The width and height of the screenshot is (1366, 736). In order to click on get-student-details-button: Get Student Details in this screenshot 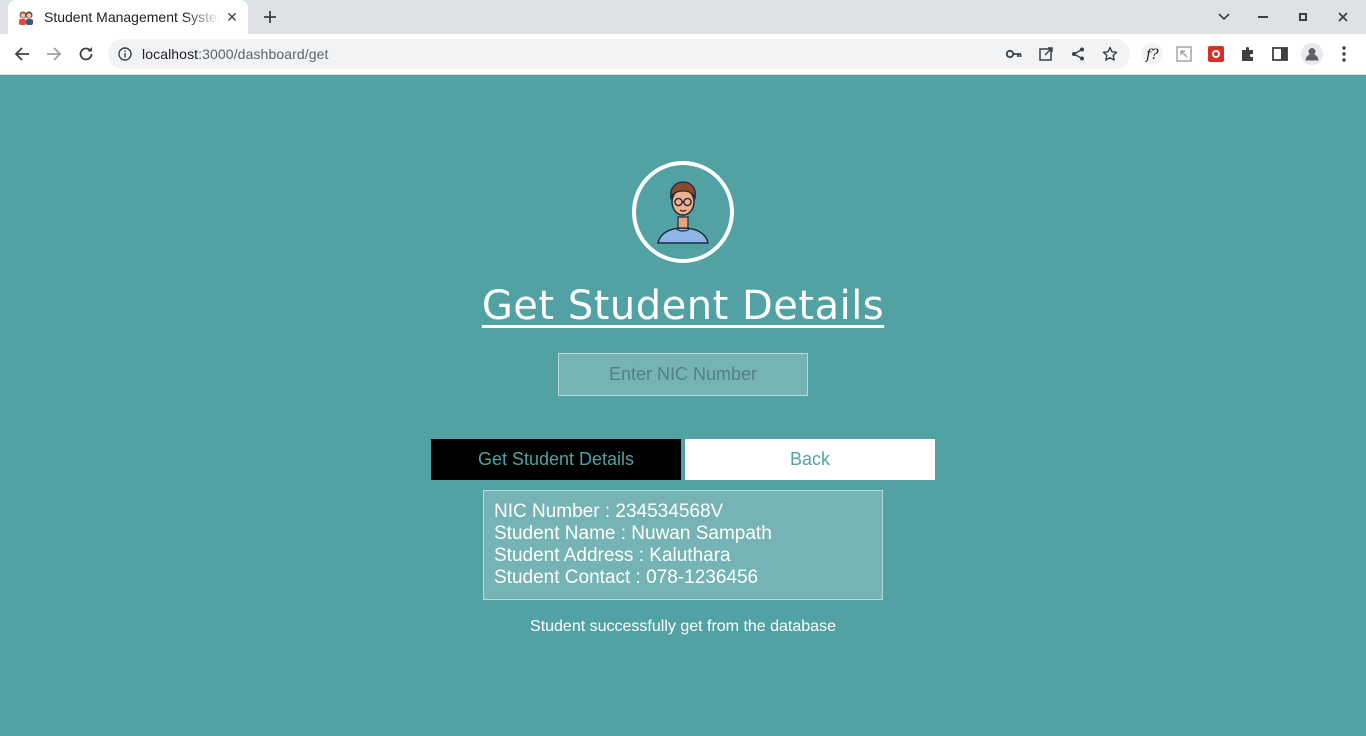, I will do `click(556, 459)`.